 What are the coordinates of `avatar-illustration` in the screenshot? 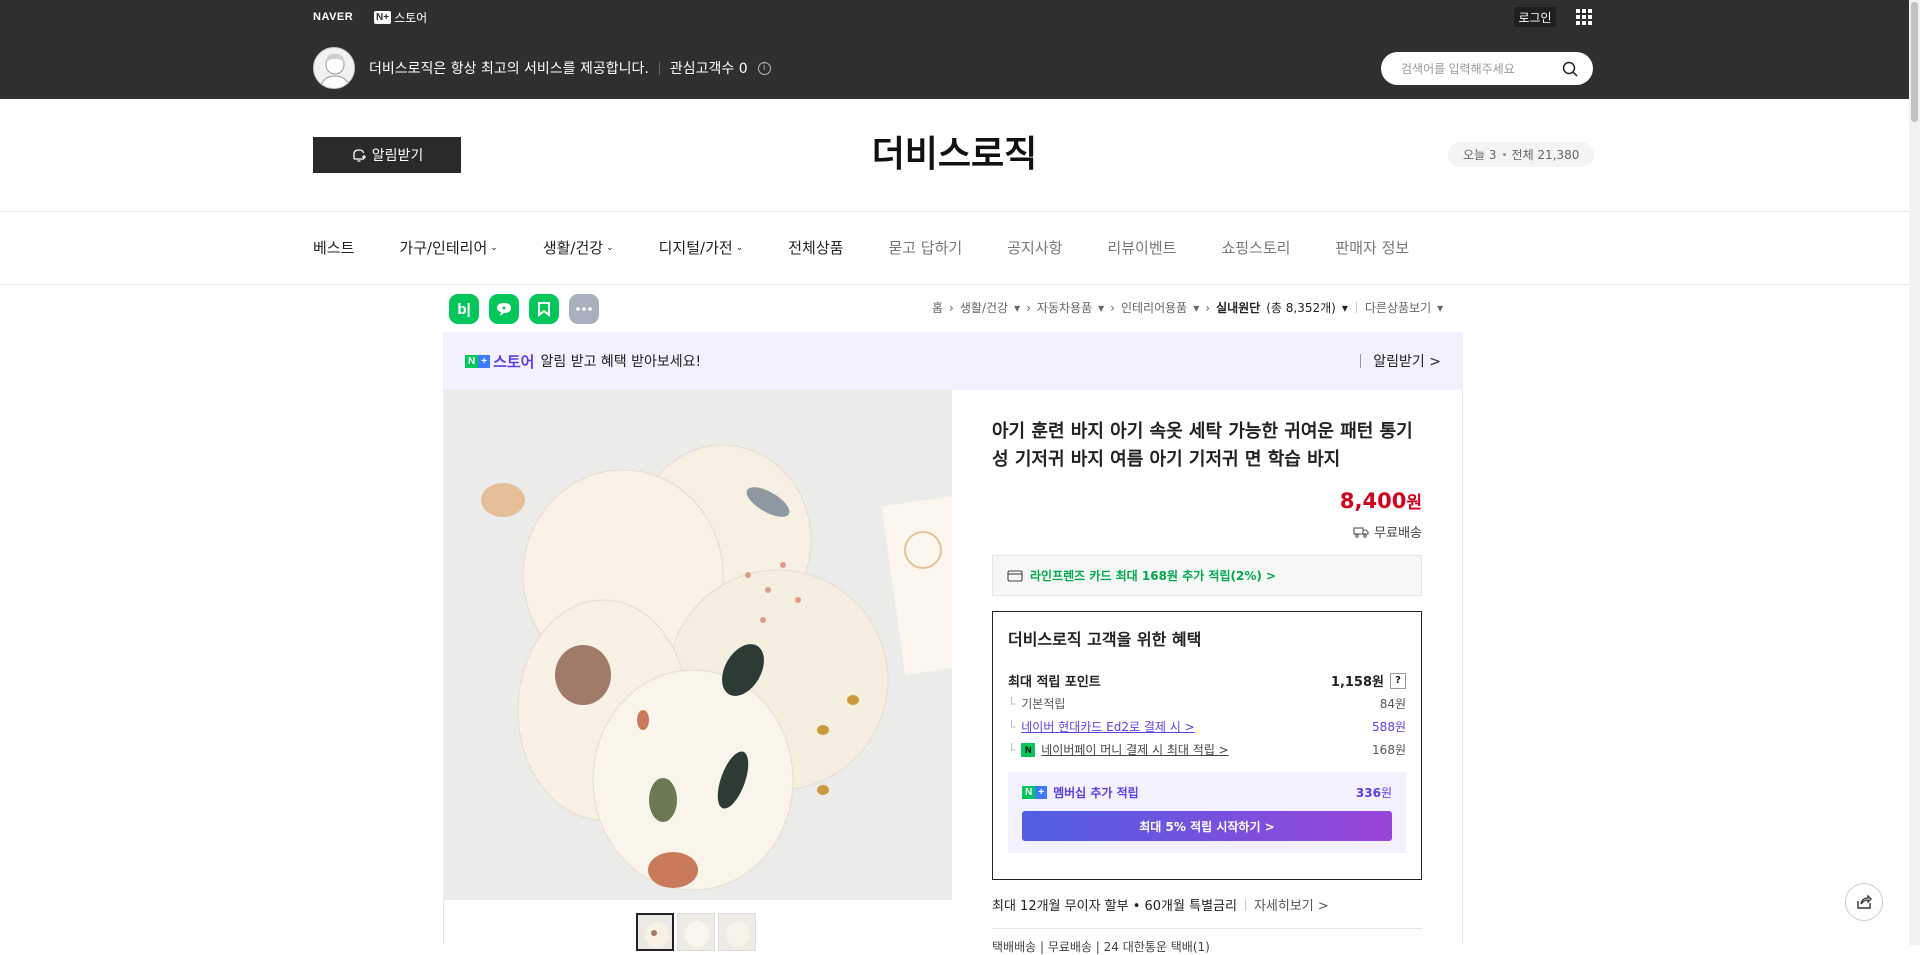 It's located at (335, 70).